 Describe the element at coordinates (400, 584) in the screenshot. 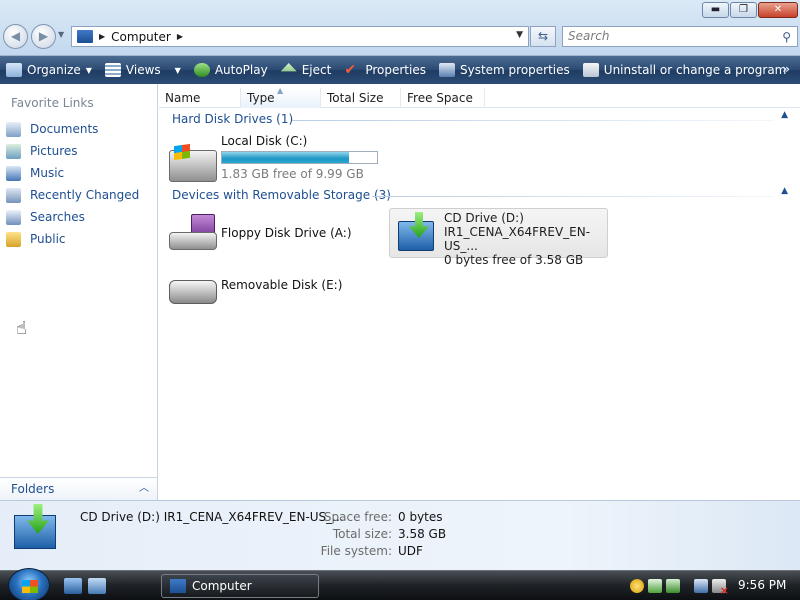

I see `taskbar: Computer 9:56 PM` at that location.